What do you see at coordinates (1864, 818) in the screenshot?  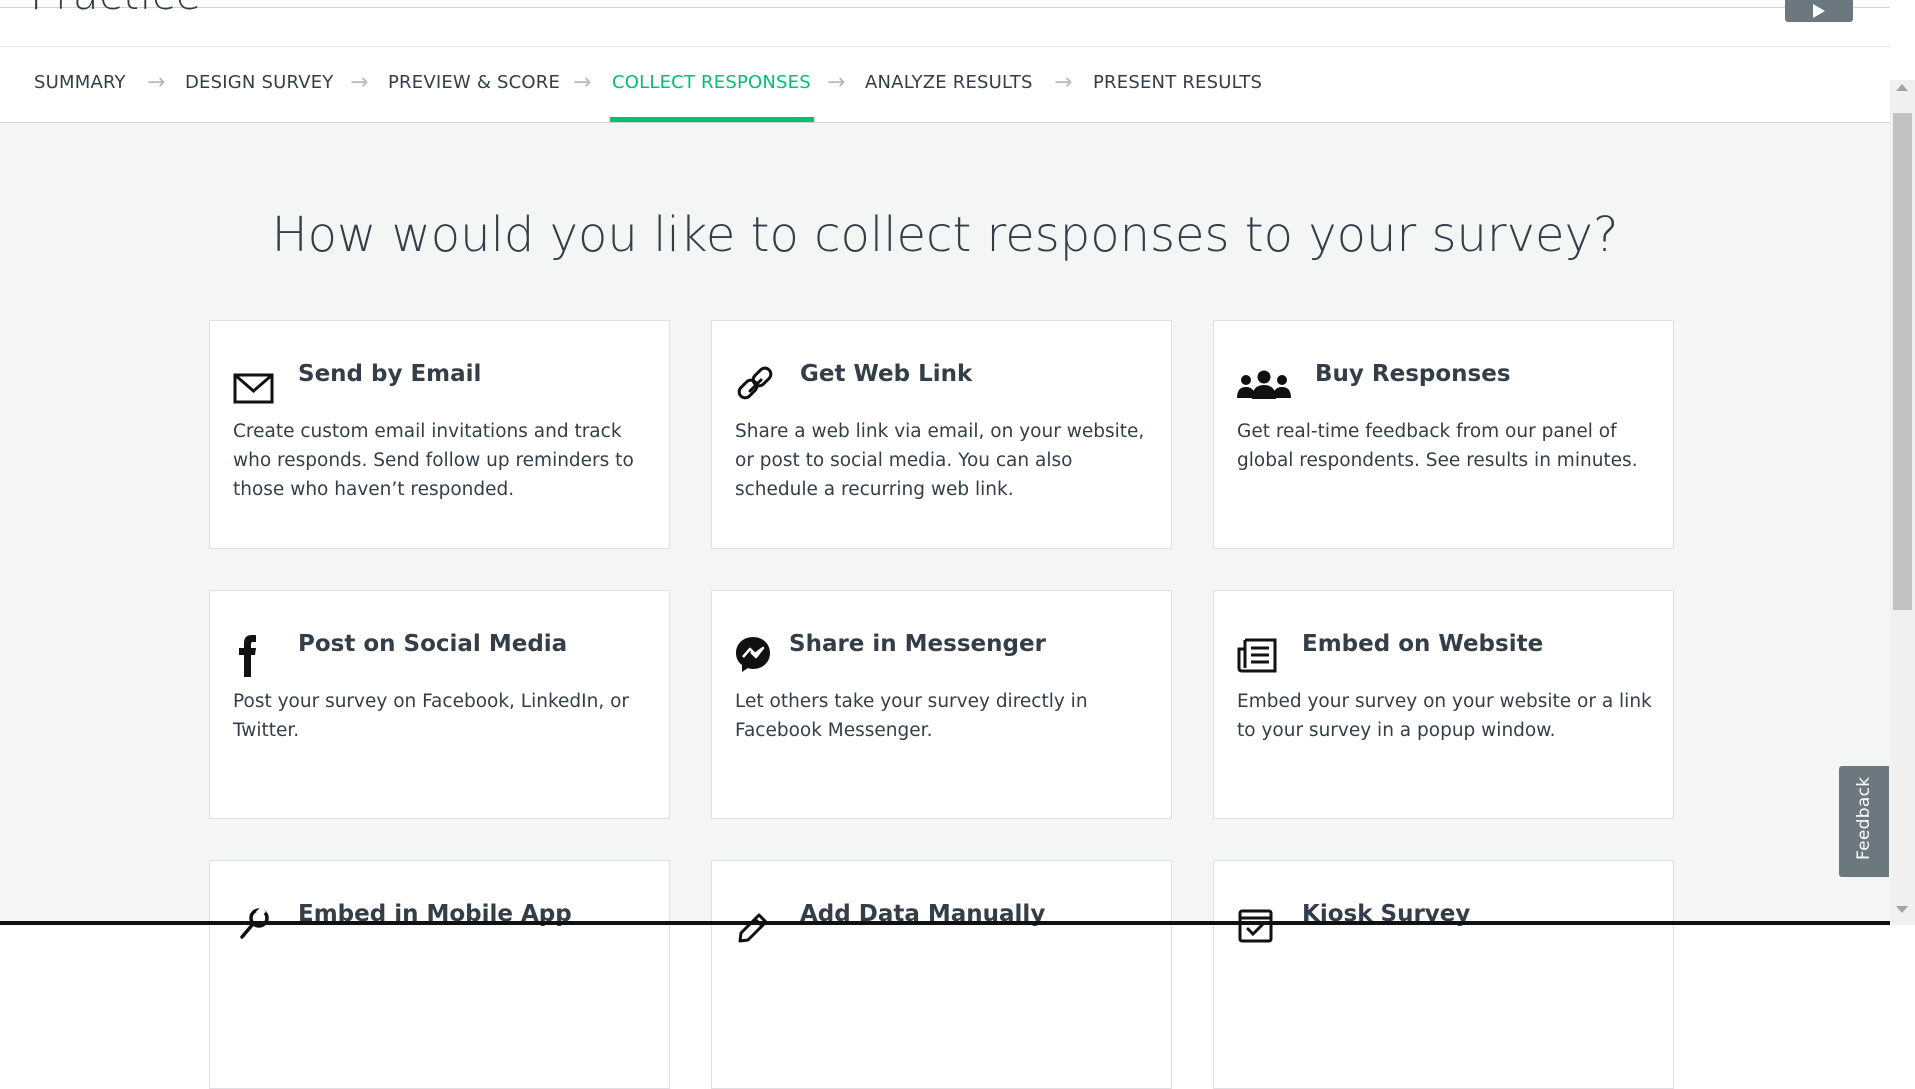 I see `feedback-label: Feedback` at bounding box center [1864, 818].